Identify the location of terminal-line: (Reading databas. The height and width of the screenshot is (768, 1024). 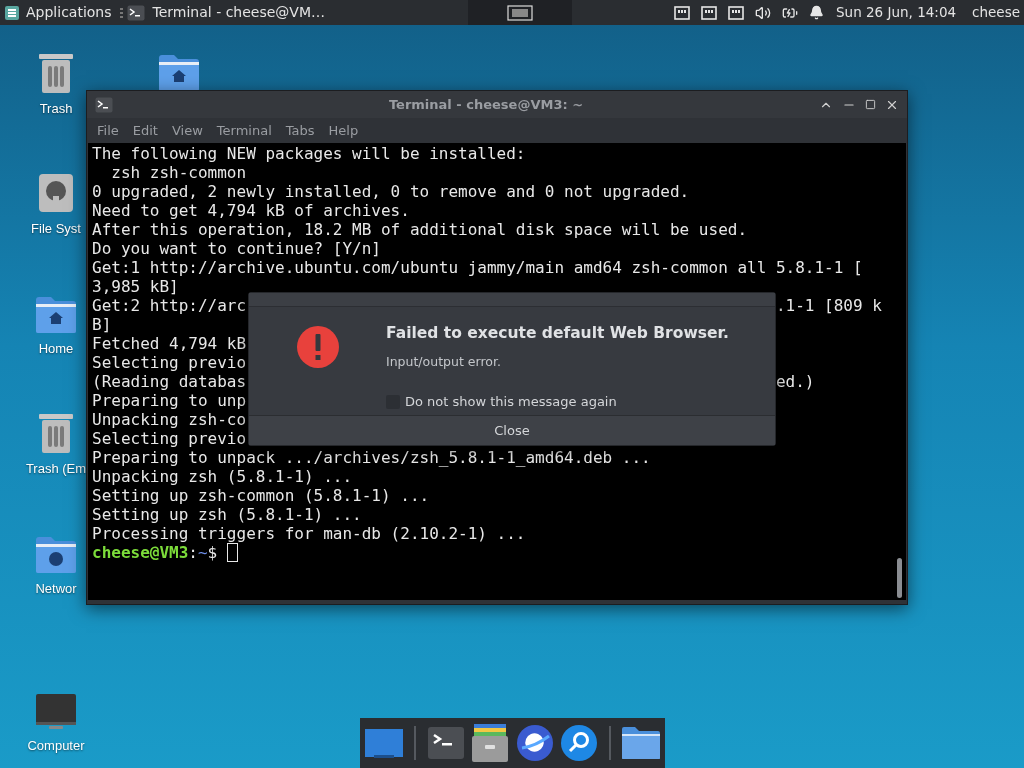
(169, 381).